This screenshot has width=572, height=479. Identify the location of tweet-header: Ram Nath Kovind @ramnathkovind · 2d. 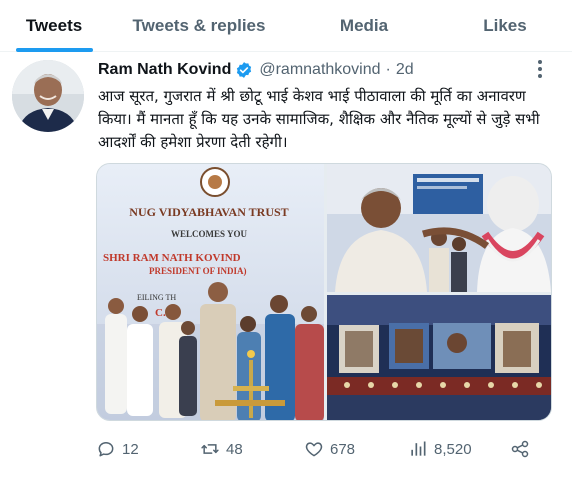
(256, 70).